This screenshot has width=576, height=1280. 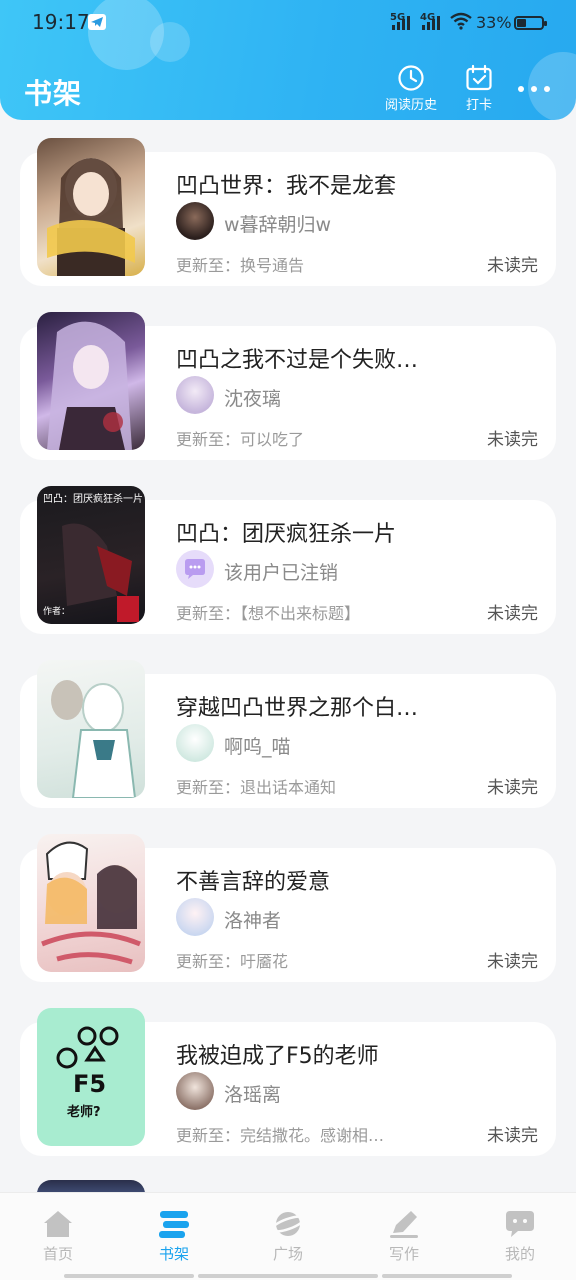 I want to click on reading-history-button: 阅读历史, so click(x=411, y=88).